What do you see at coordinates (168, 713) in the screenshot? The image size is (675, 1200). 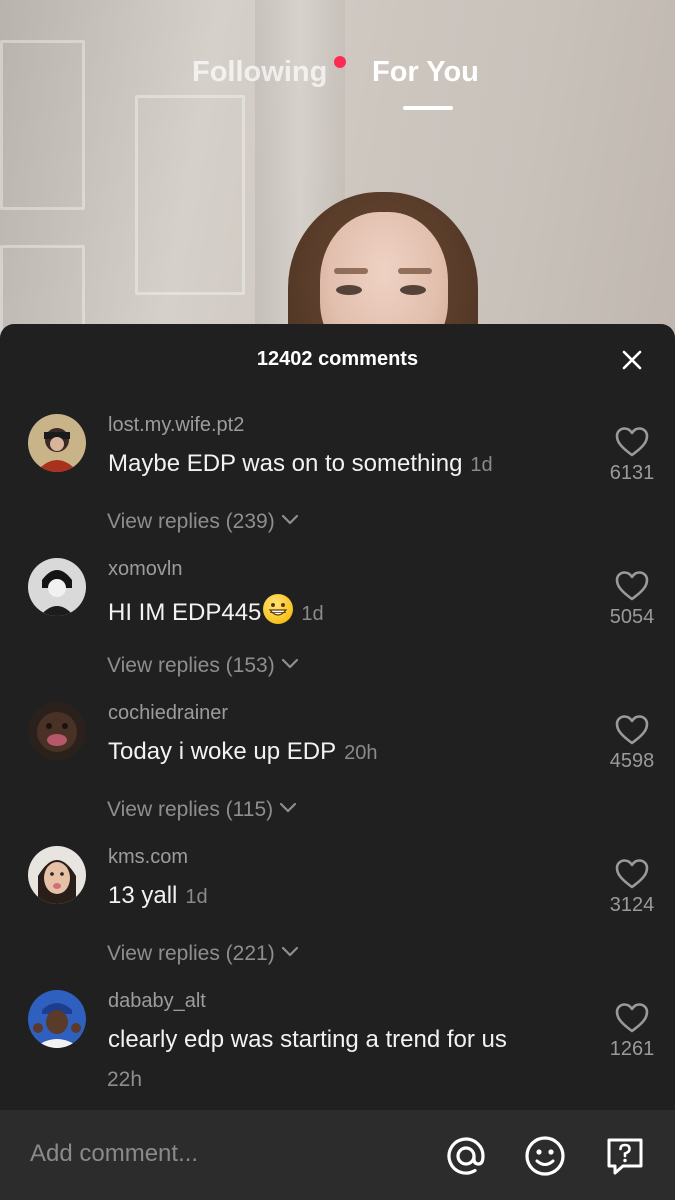 I see `comment-username: cochiedrainer` at bounding box center [168, 713].